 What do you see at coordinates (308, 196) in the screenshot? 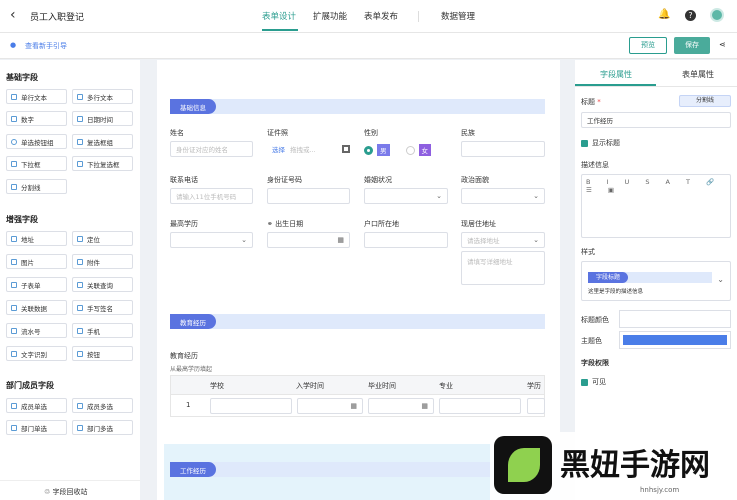
I see `idno-input` at bounding box center [308, 196].